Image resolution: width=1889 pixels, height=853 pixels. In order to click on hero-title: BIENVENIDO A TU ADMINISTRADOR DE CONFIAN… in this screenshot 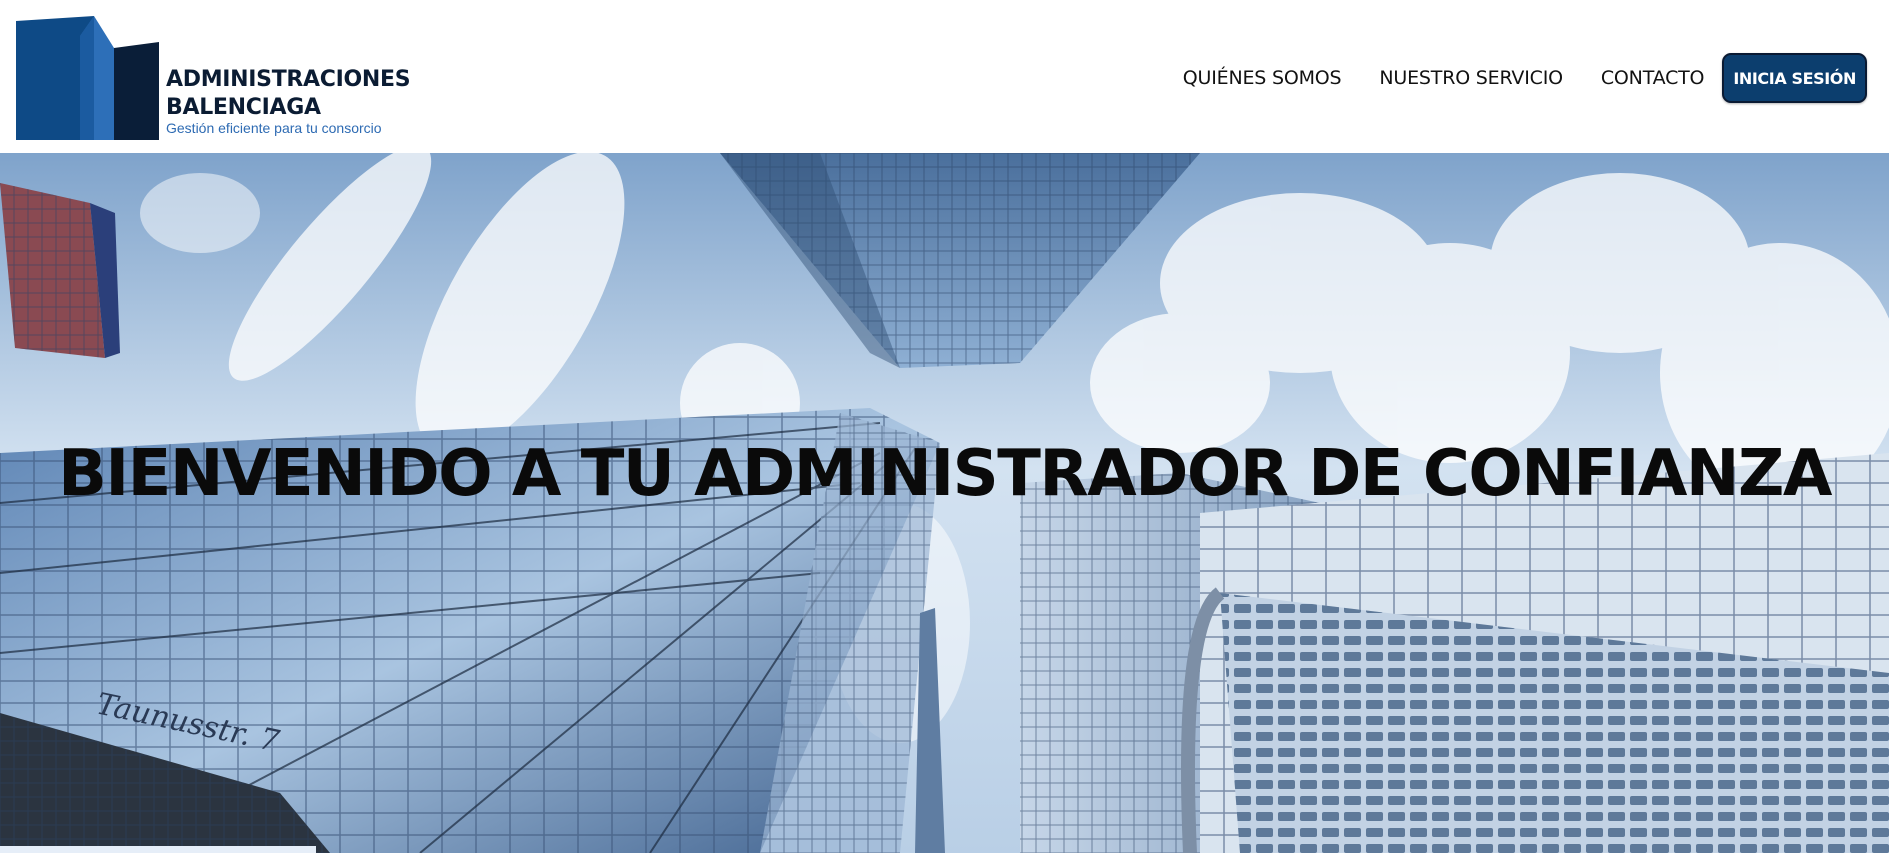, I will do `click(945, 474)`.